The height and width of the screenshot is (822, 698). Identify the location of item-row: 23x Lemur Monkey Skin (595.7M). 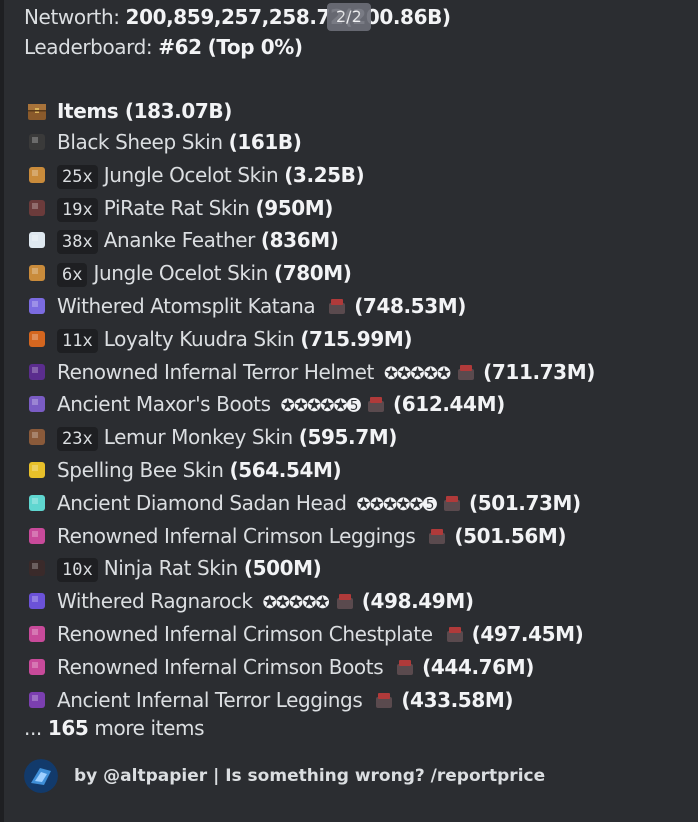
(211, 437).